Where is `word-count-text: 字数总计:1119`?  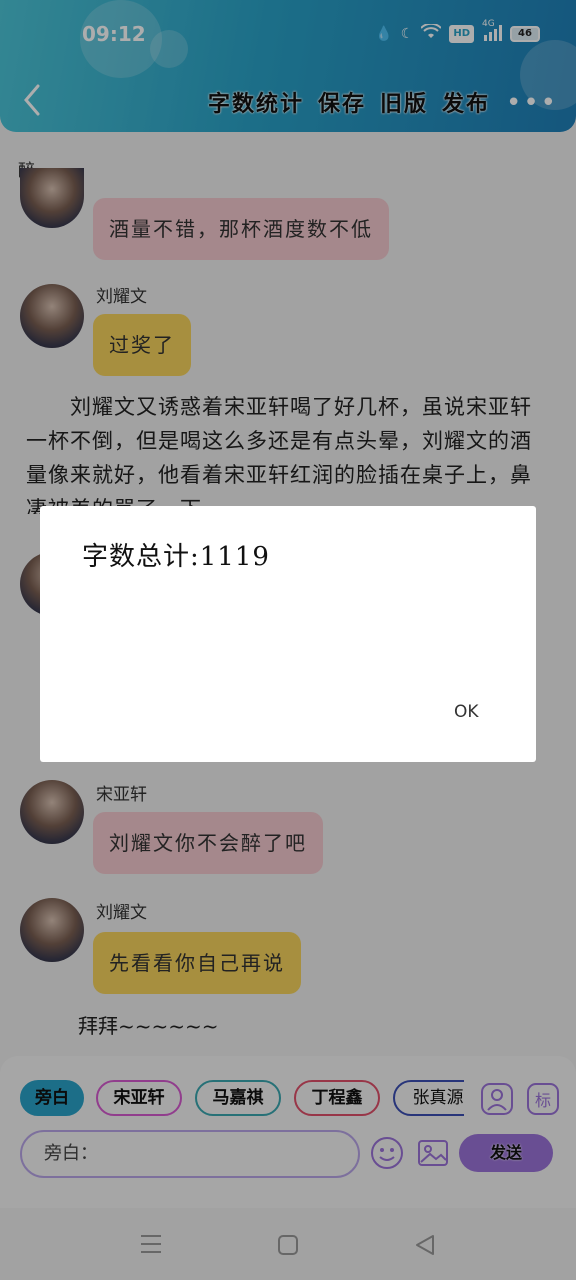 word-count-text: 字数总计:1119 is located at coordinates (176, 557).